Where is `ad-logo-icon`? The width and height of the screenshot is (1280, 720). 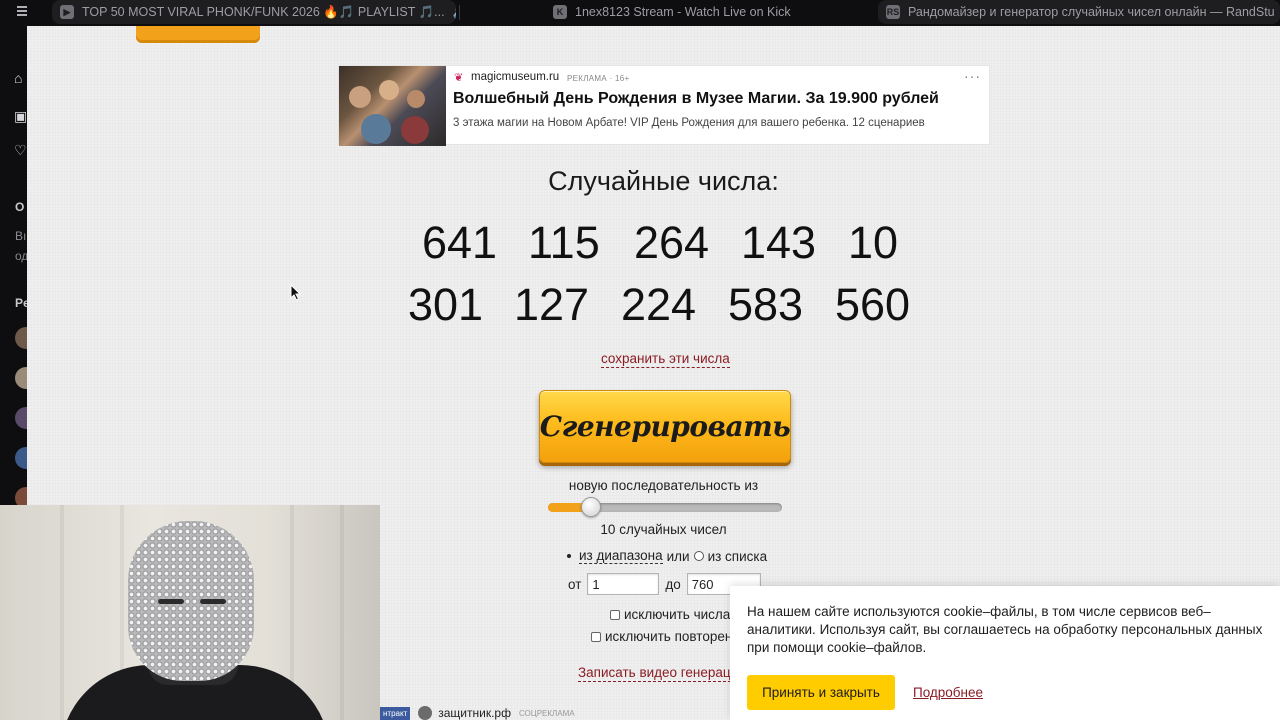
ad-logo-icon is located at coordinates (425, 713).